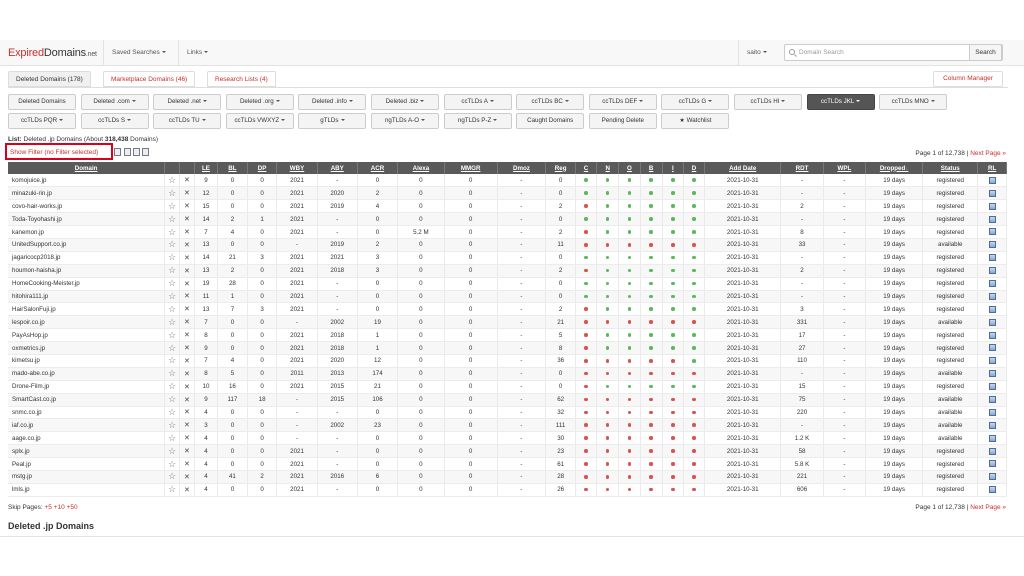 This screenshot has height=576, width=1024. I want to click on filter-button-cctlds-g: ccTLDs G, so click(695, 102).